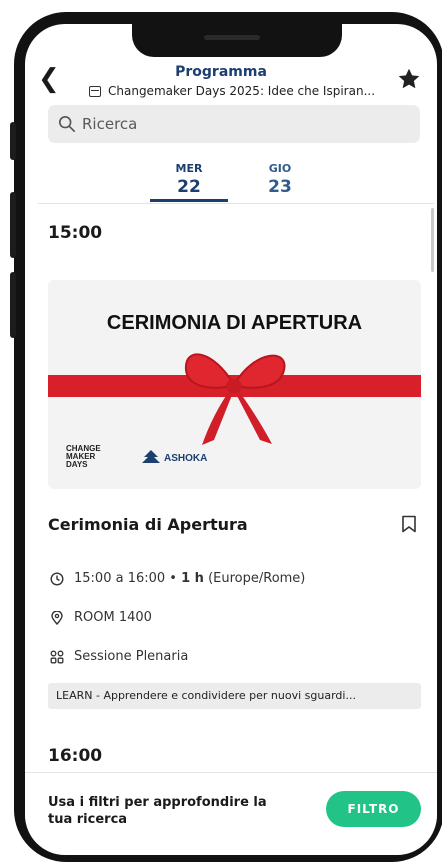 Image resolution: width=442 pixels, height=865 pixels. Describe the element at coordinates (148, 524) in the screenshot. I see `session-title: Cerimonia di Apertura` at that location.